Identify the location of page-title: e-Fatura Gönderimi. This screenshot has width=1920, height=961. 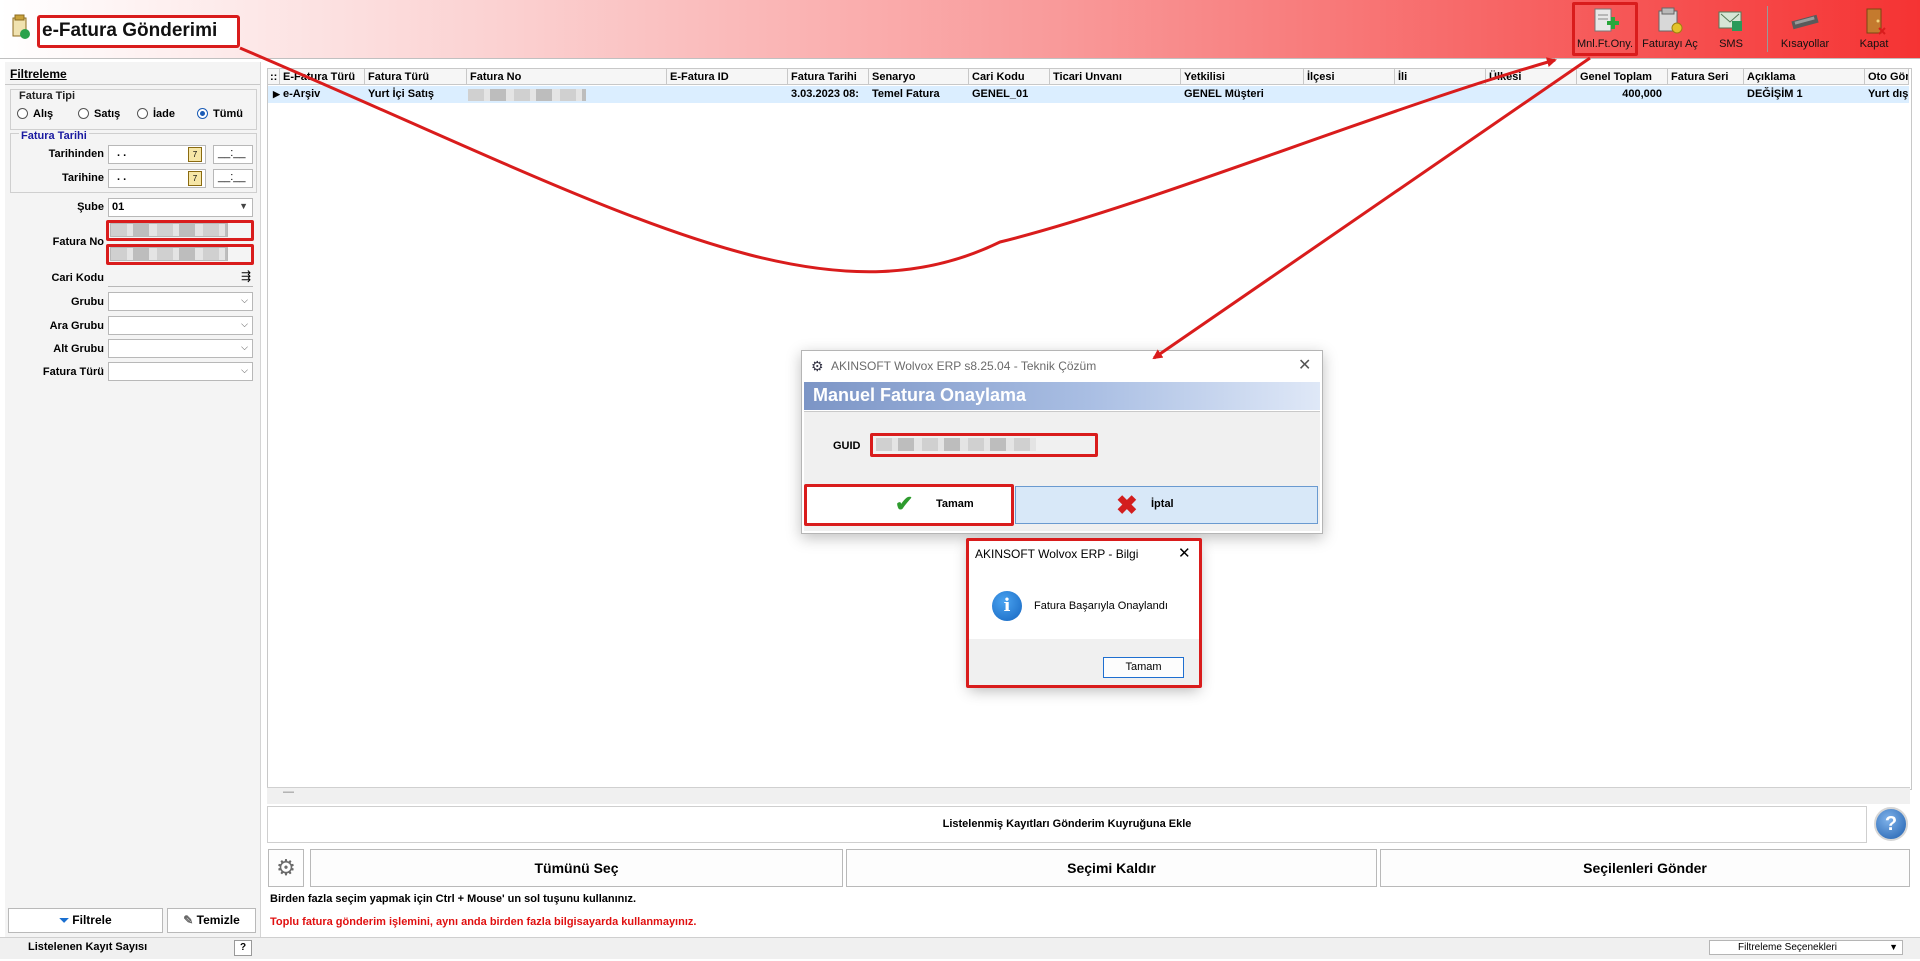
(130, 30).